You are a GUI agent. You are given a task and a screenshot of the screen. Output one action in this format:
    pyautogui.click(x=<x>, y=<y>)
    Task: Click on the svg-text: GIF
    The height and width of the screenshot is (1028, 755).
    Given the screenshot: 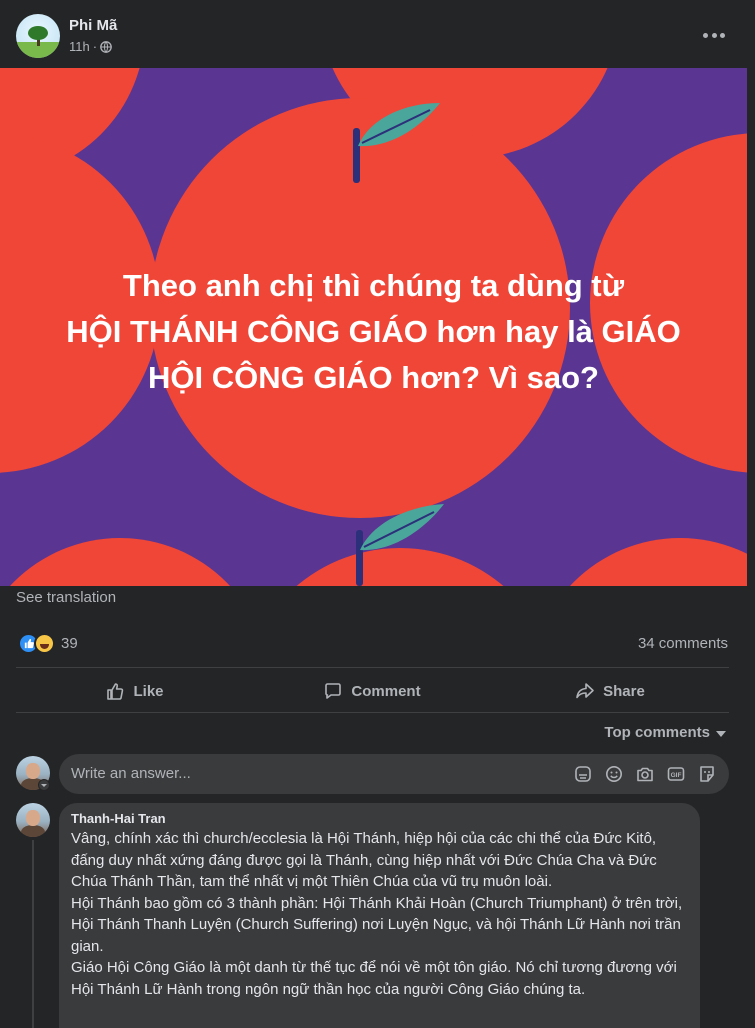 What is the action you would take?
    pyautogui.click(x=676, y=775)
    